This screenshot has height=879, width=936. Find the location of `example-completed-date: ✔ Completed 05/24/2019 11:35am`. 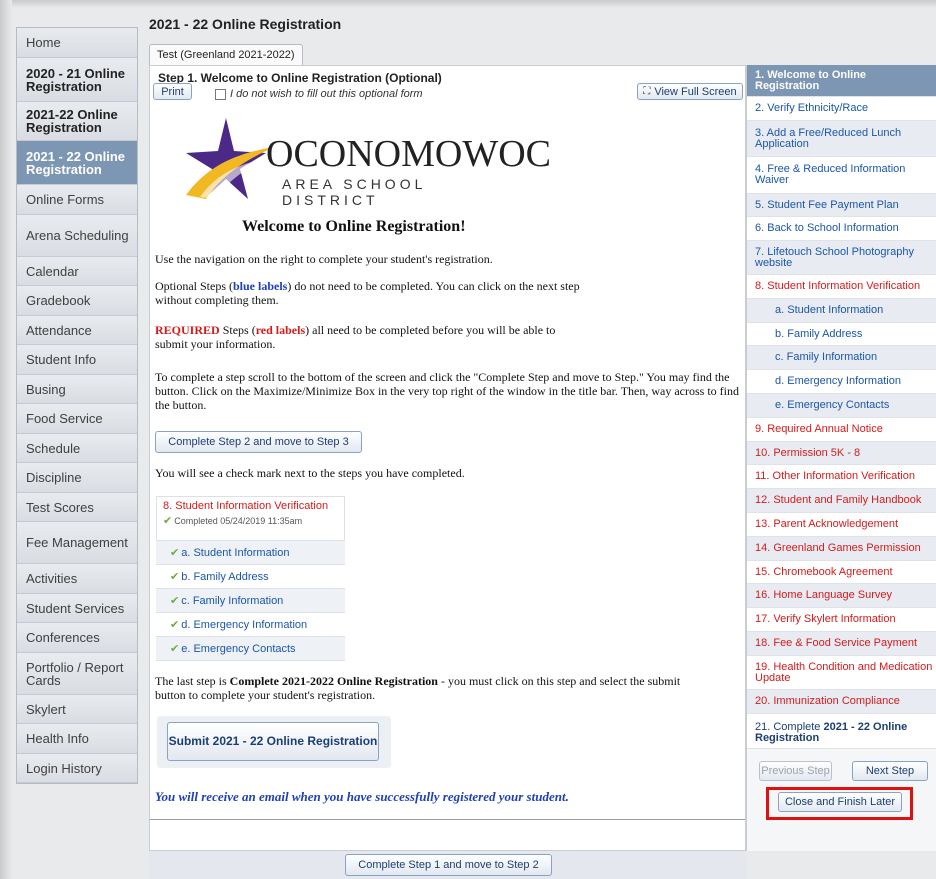

example-completed-date: ✔ Completed 05/24/2019 11:35am is located at coordinates (233, 521).